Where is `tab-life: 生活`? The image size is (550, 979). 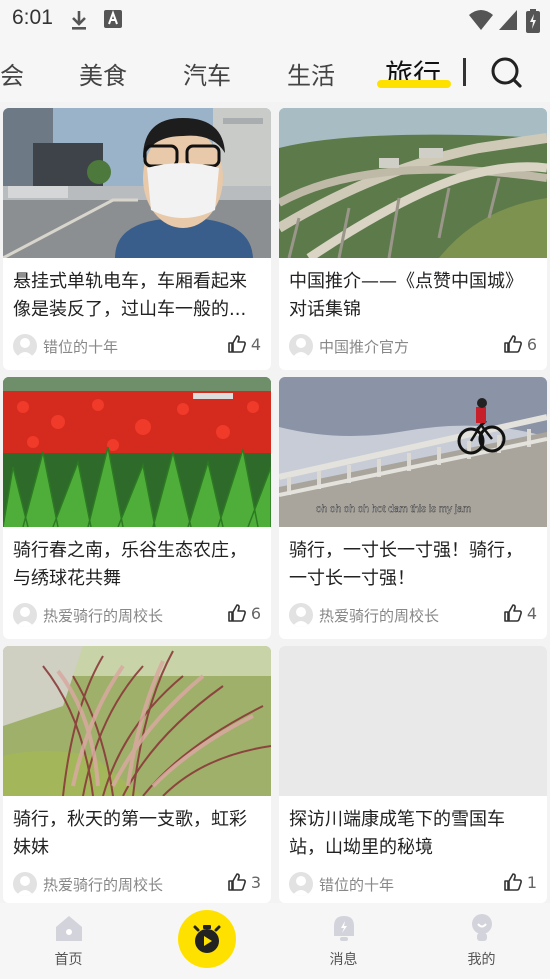
tab-life: 生活 is located at coordinates (311, 73).